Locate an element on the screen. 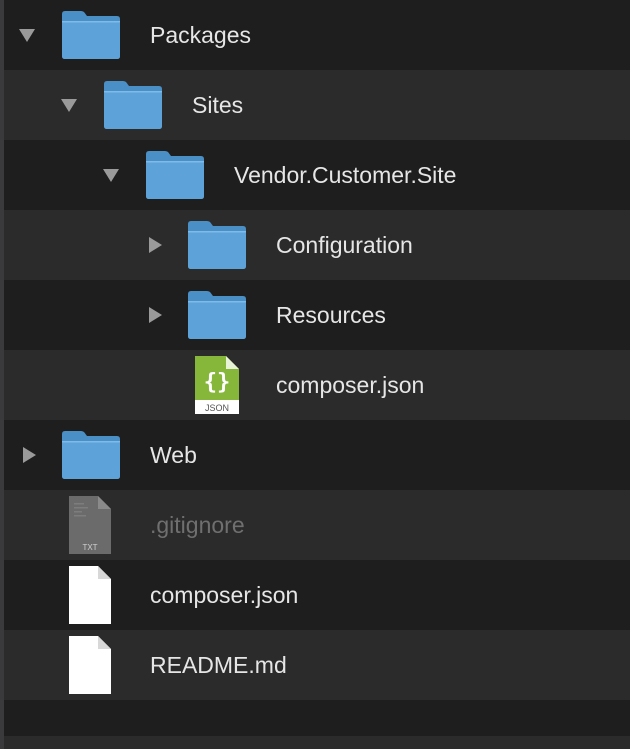  item-label: Sites is located at coordinates (218, 105).